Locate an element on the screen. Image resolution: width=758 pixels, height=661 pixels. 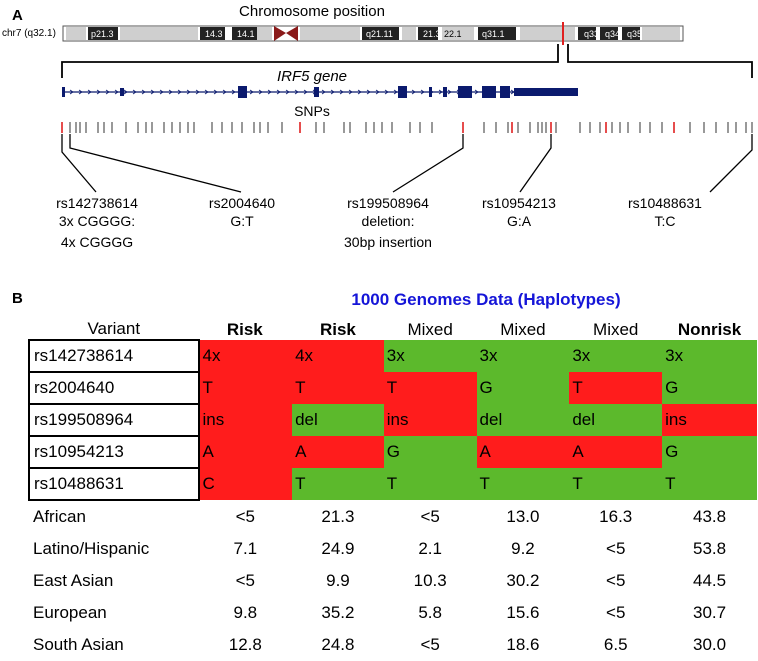
variant-row: rs10488631 C T T T T T is located at coordinates (392, 484).